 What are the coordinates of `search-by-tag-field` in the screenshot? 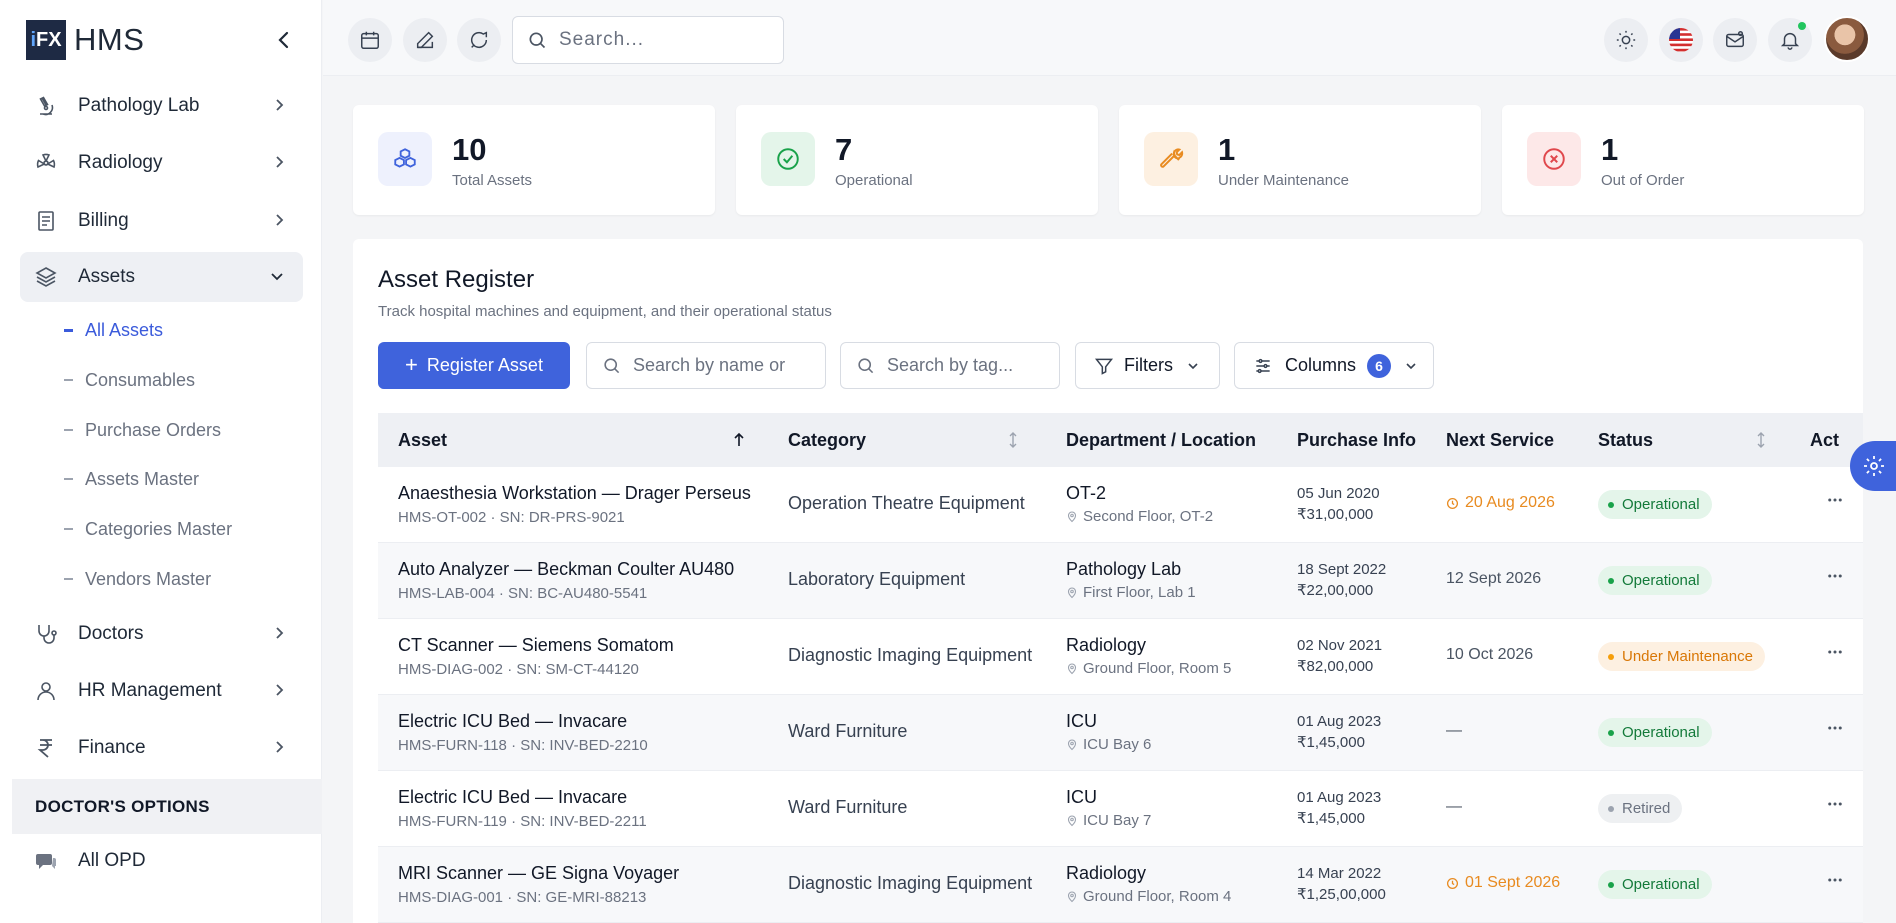 It's located at (967, 365).